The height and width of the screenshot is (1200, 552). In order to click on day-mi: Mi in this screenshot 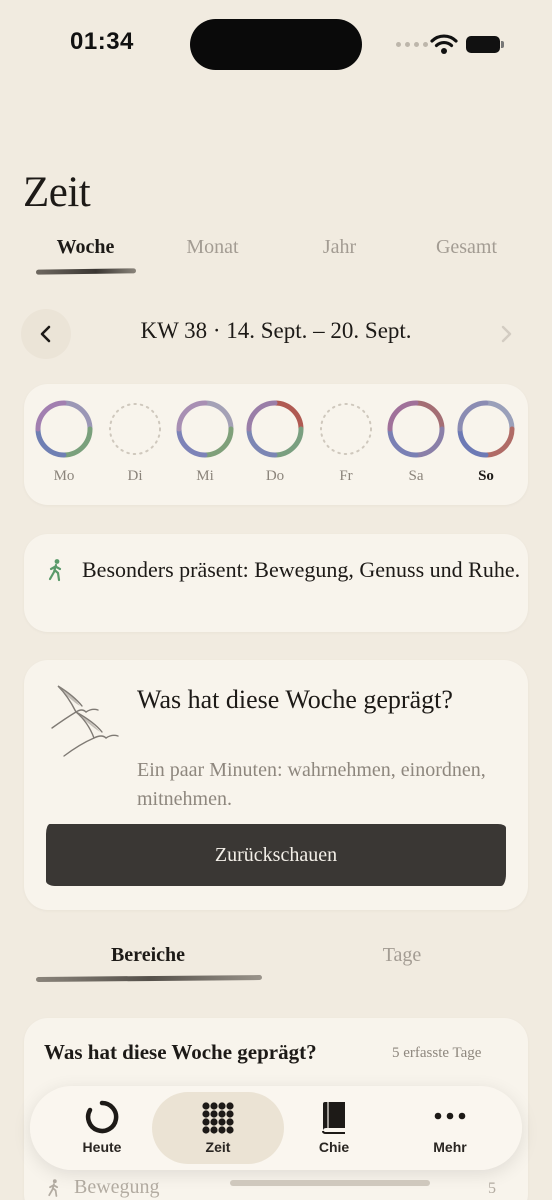, I will do `click(205, 441)`.